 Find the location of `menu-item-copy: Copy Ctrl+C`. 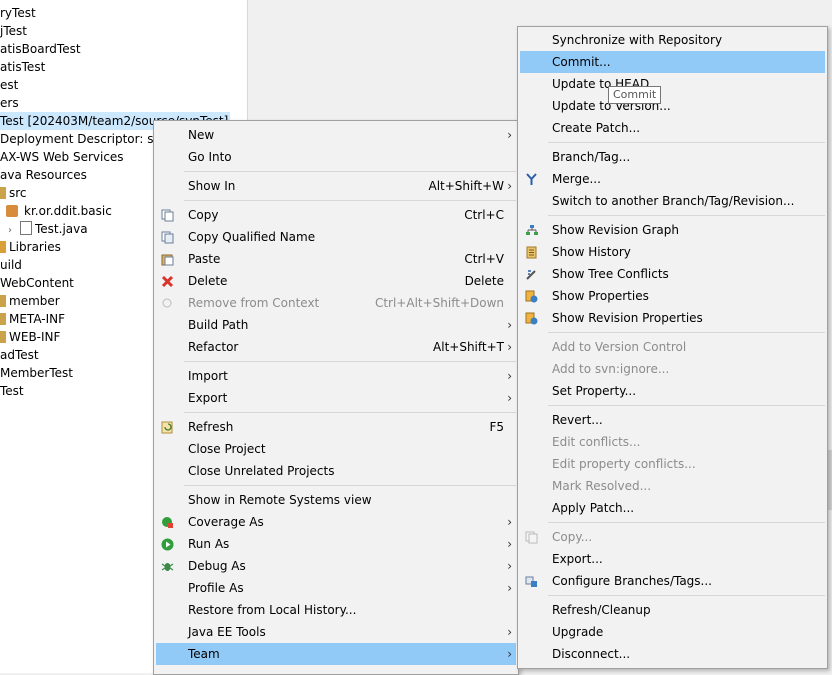

menu-item-copy: Copy Ctrl+C is located at coordinates (336, 215).